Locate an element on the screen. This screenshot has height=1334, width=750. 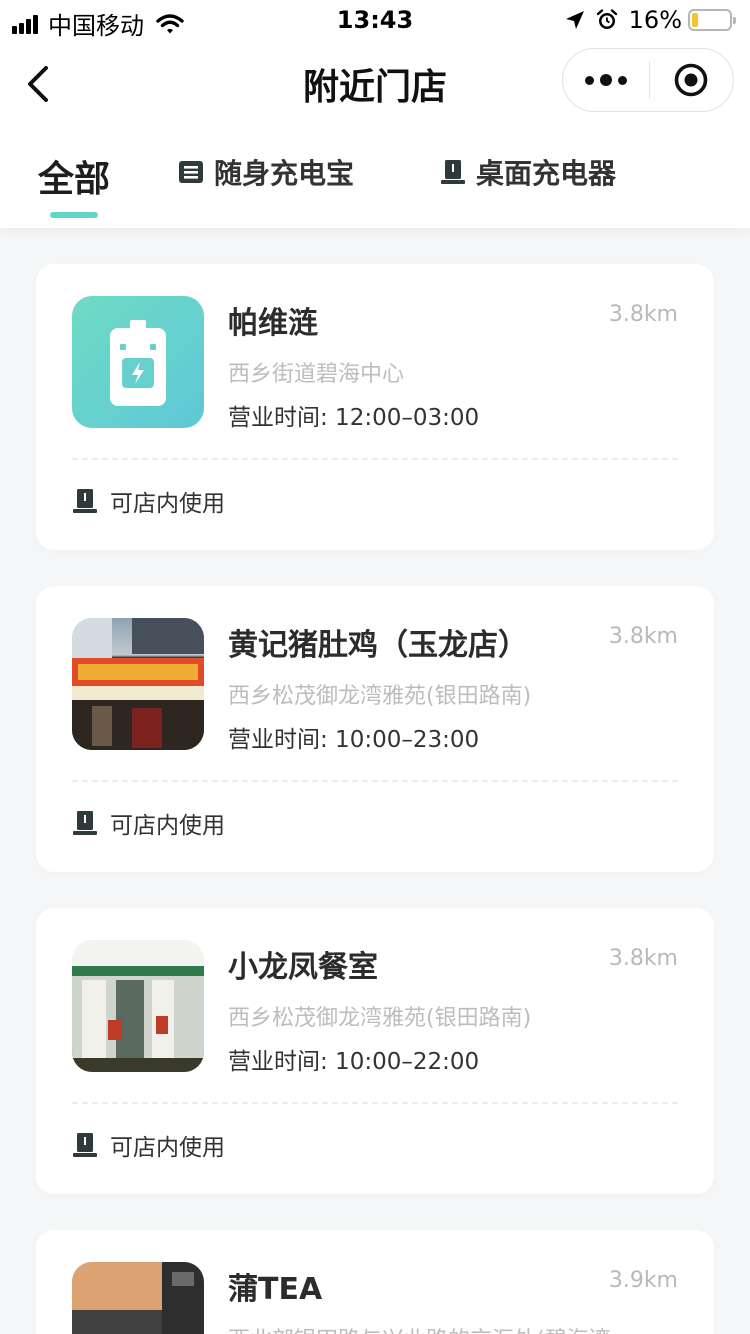
nav-bar: 附近门店 is located at coordinates (375, 84).